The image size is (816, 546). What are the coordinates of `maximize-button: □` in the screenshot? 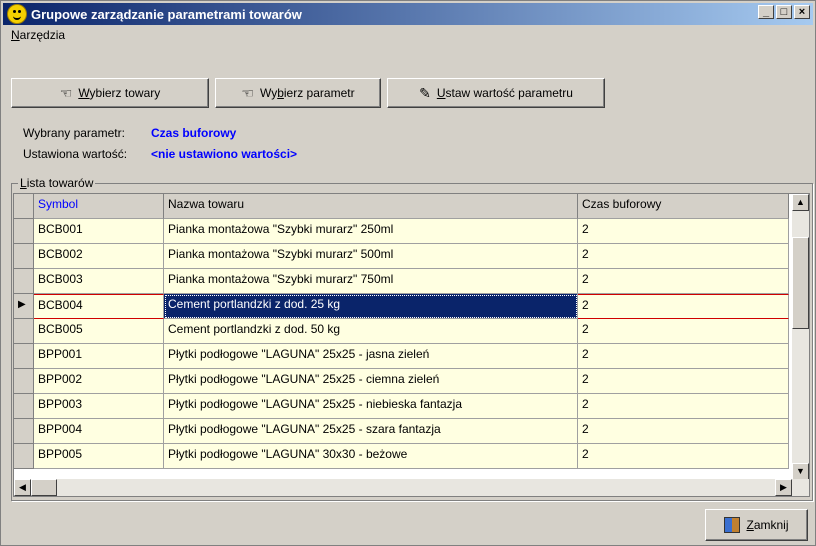 It's located at (784, 12).